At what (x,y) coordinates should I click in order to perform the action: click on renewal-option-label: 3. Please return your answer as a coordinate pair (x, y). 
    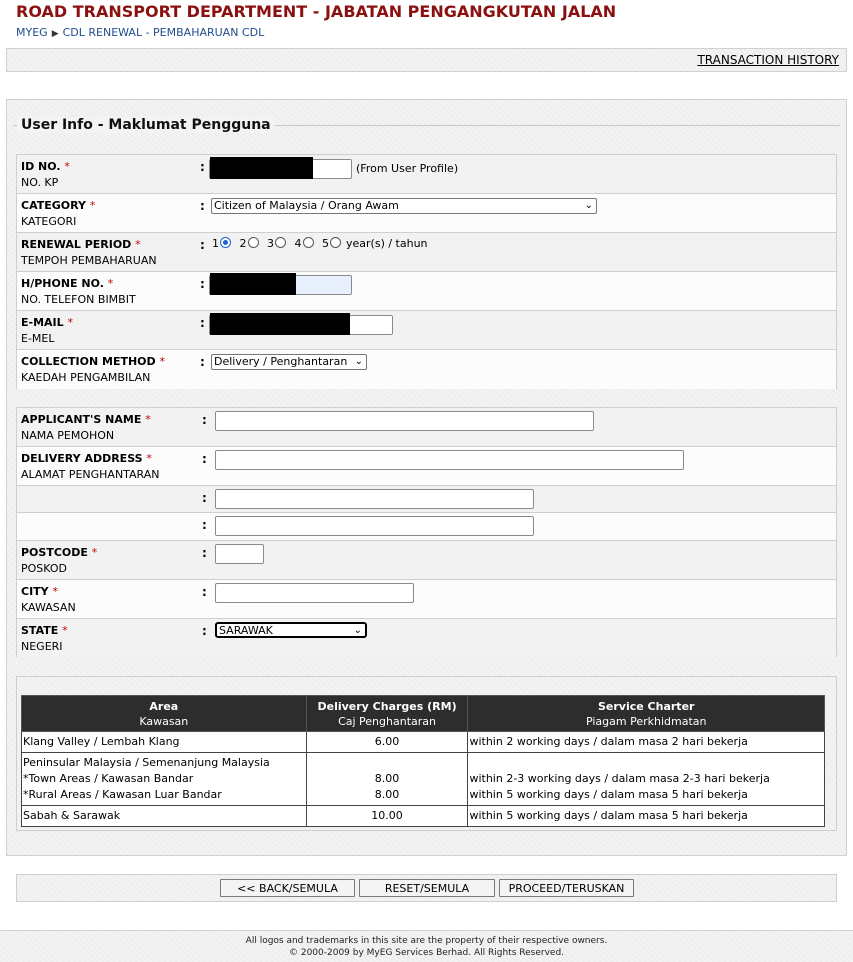
    Looking at the image, I should click on (270, 243).